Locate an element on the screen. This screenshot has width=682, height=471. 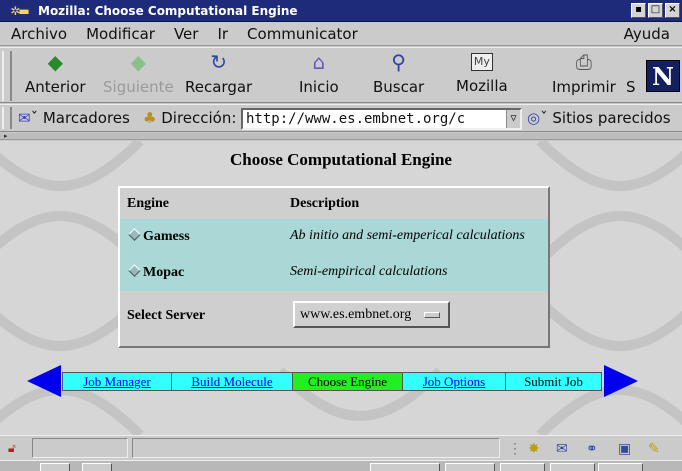
related-sites-icon: ◎ is located at coordinates (534, 118).